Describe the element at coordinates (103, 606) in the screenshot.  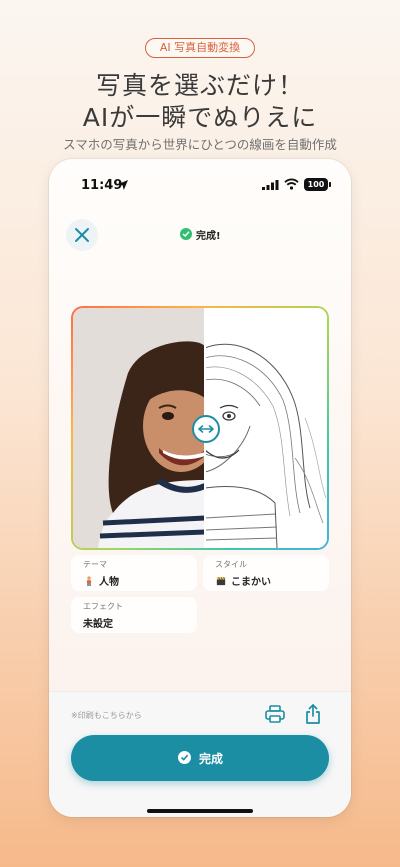
I see `effect-label: エフェクト` at that location.